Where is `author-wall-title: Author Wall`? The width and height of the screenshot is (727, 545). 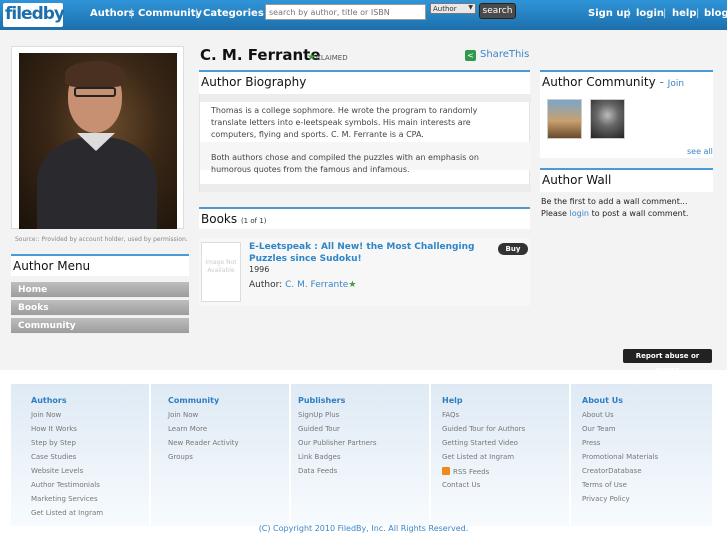
author-wall-title: Author Wall is located at coordinates (626, 180).